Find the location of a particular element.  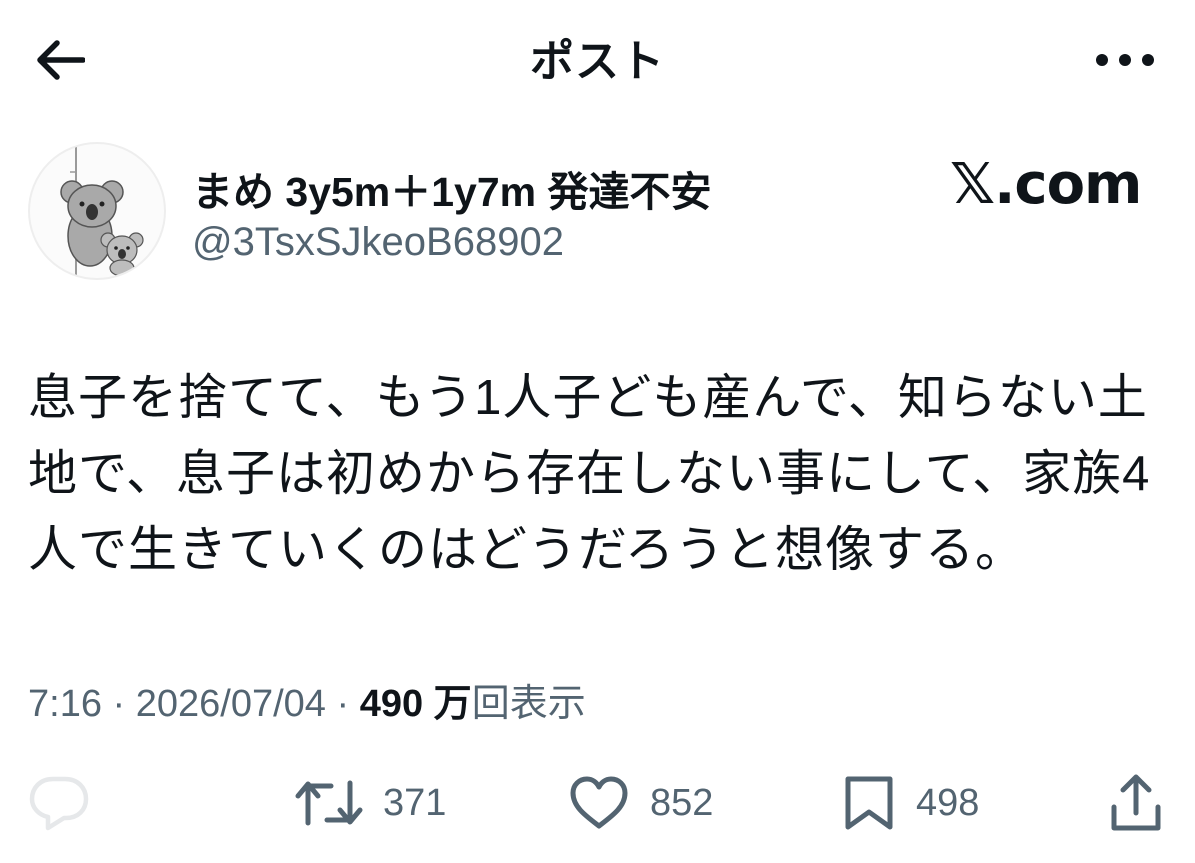

post-text-line: 人で生きていくのはどうだろうと想像する。 is located at coordinates (527, 550).